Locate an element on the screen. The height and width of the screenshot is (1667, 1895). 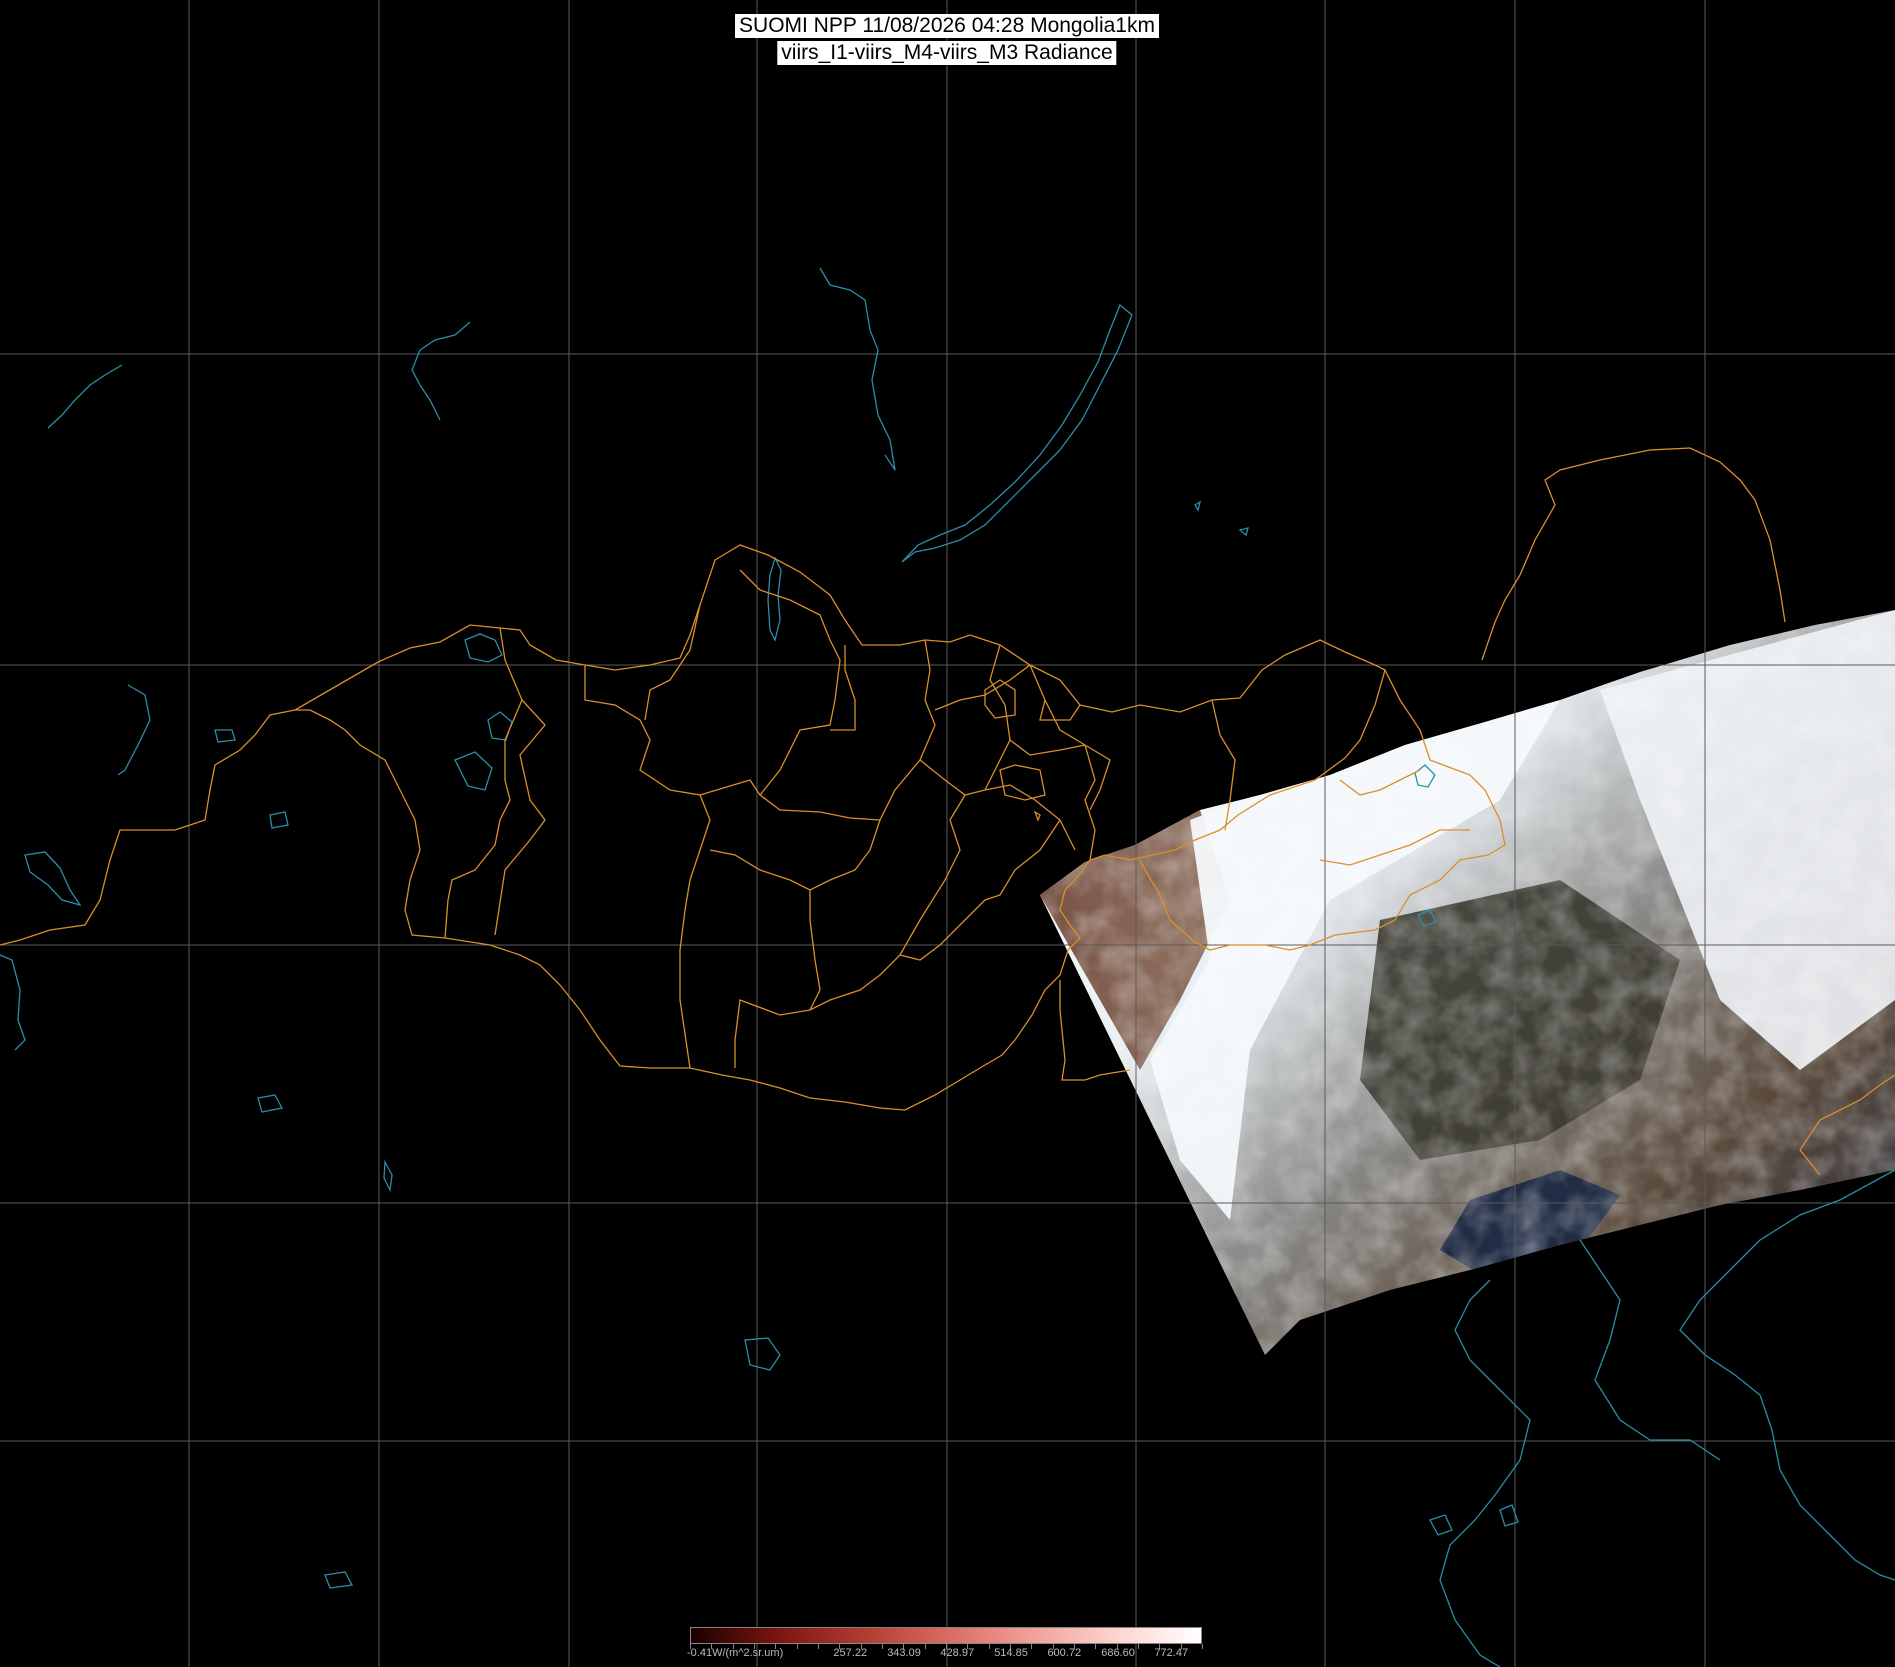
colorbar-label: 428.97 is located at coordinates (957, 1653).